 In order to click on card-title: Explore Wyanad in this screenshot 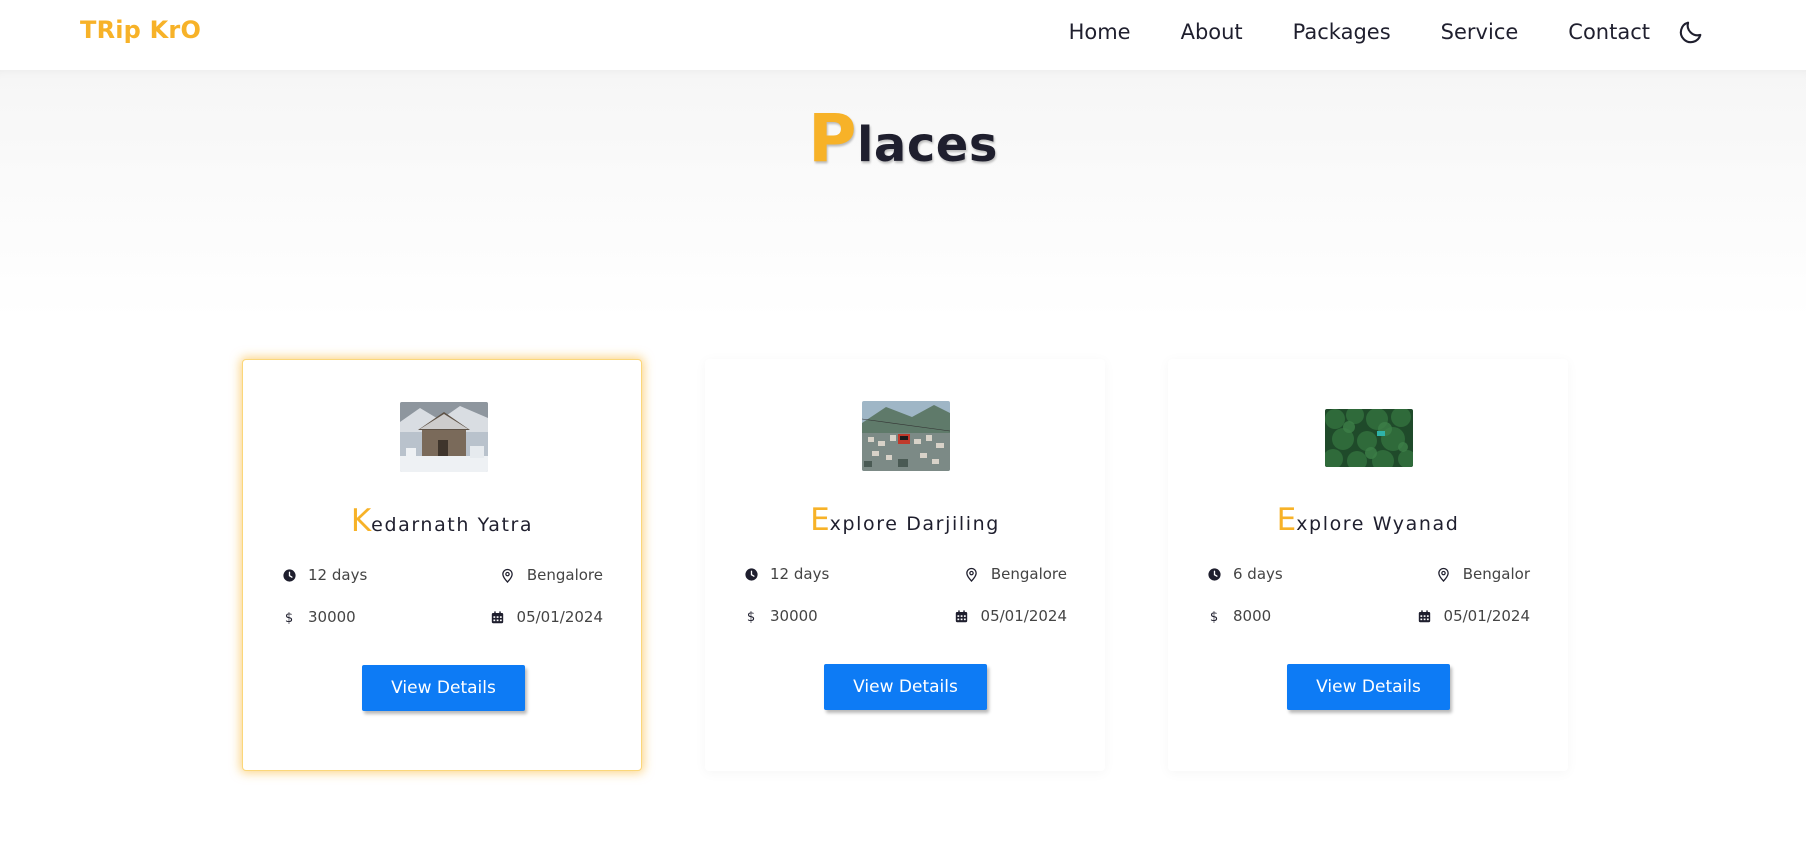, I will do `click(1368, 520)`.